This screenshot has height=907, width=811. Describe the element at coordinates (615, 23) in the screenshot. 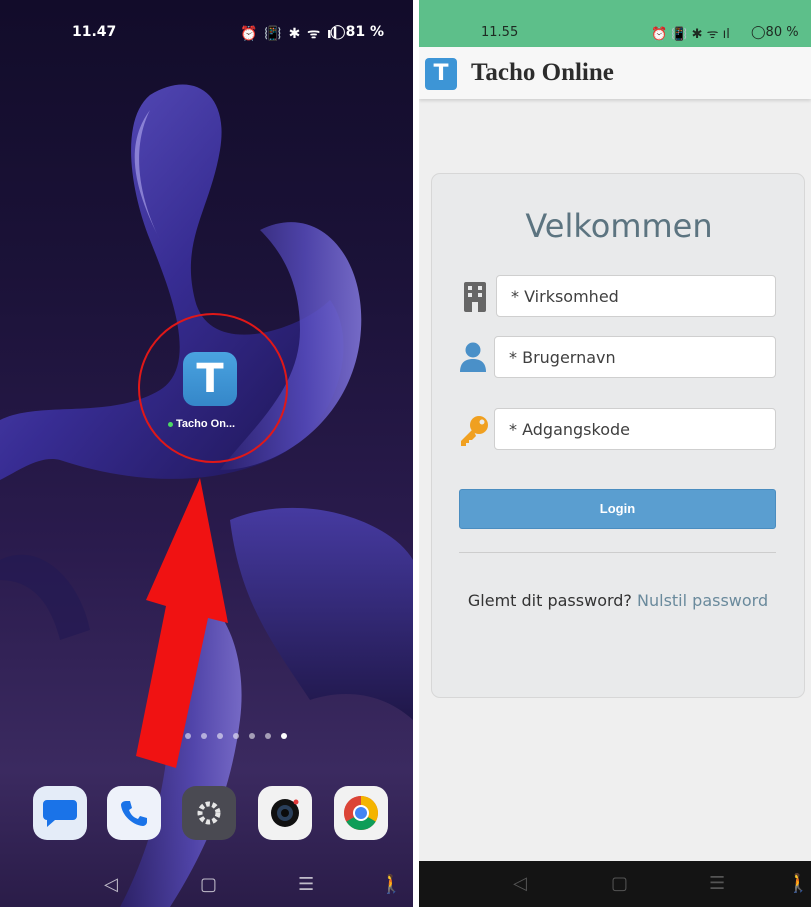

I see `status-bar: 11.55 ⏰ 📳 ✱ ᯤ ıl ◯80 %` at that location.